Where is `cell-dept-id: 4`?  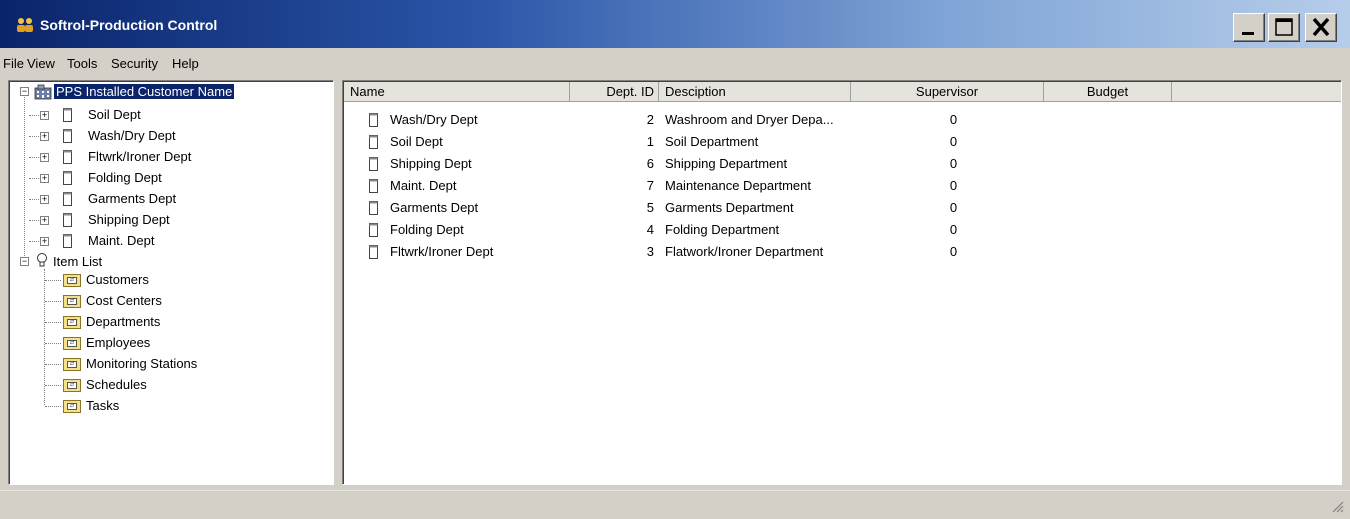 cell-dept-id: 4 is located at coordinates (650, 229).